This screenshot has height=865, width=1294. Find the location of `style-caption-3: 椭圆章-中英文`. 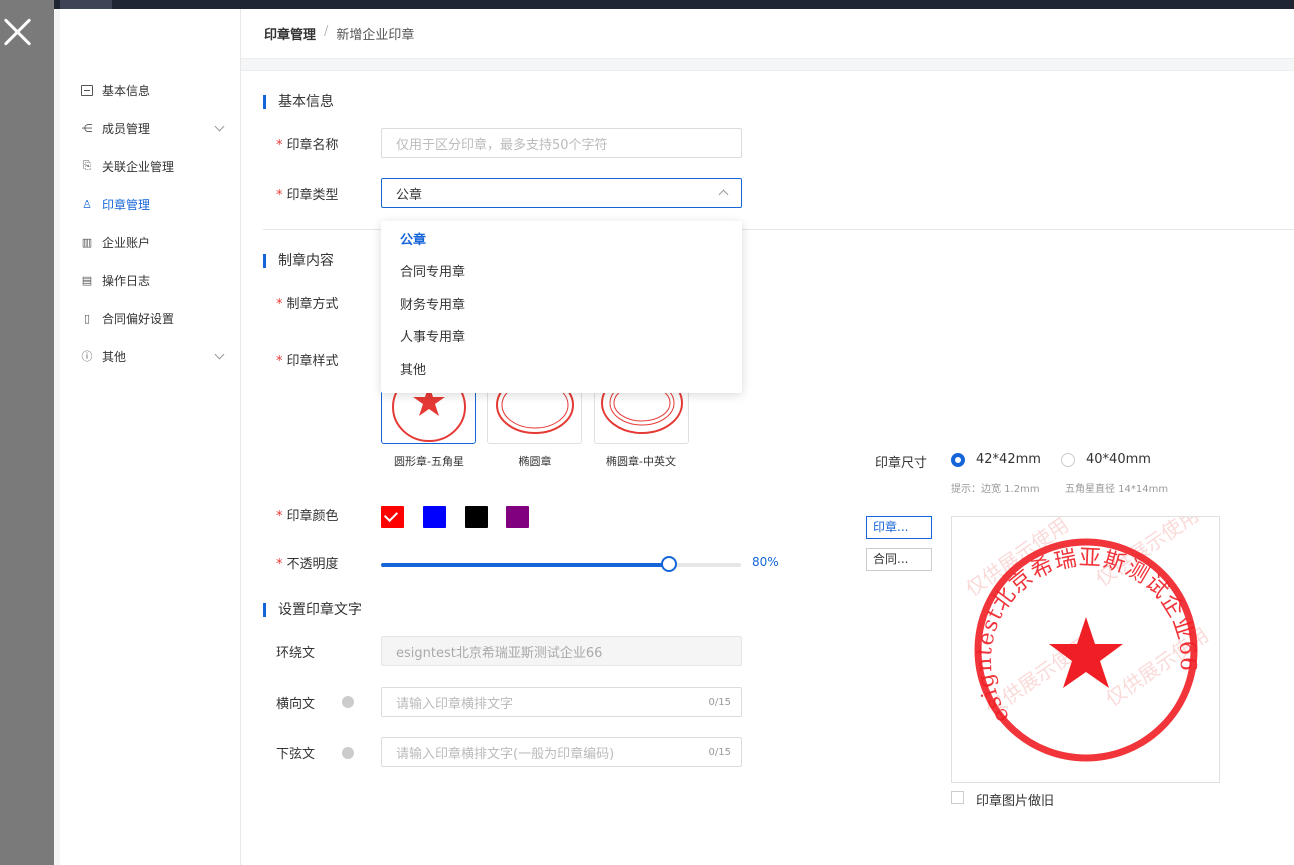

style-caption-3: 椭圆章-中英文 is located at coordinates (641, 461).